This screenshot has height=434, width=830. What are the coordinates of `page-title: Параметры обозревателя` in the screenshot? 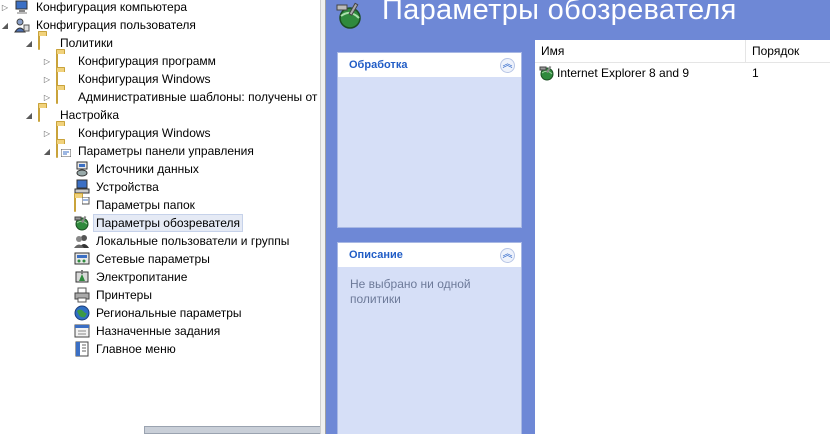 It's located at (559, 13).